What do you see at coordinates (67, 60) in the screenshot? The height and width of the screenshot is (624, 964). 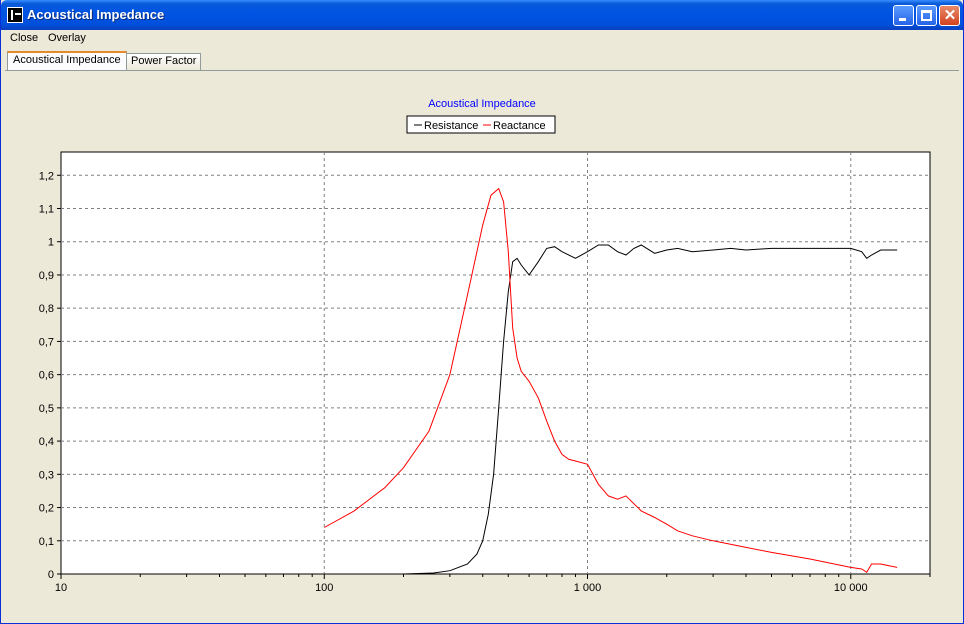 I see `tab-acoustical-impedance: Acoustical Impedance` at bounding box center [67, 60].